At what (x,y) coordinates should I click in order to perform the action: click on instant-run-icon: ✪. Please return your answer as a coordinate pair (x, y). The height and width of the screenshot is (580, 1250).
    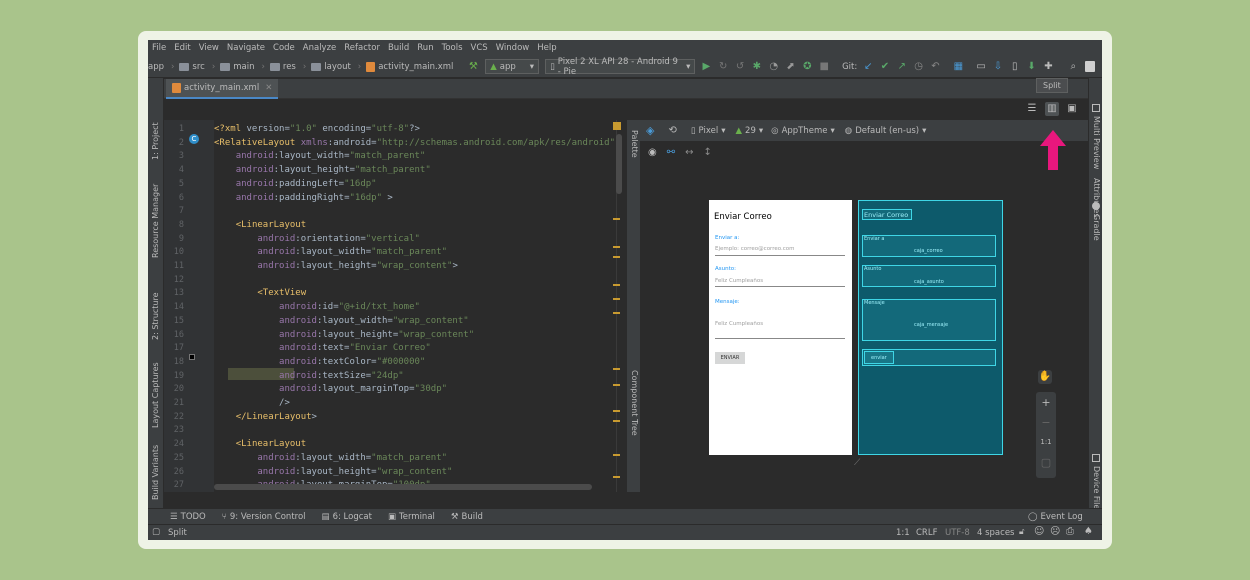
    Looking at the image, I should click on (807, 66).